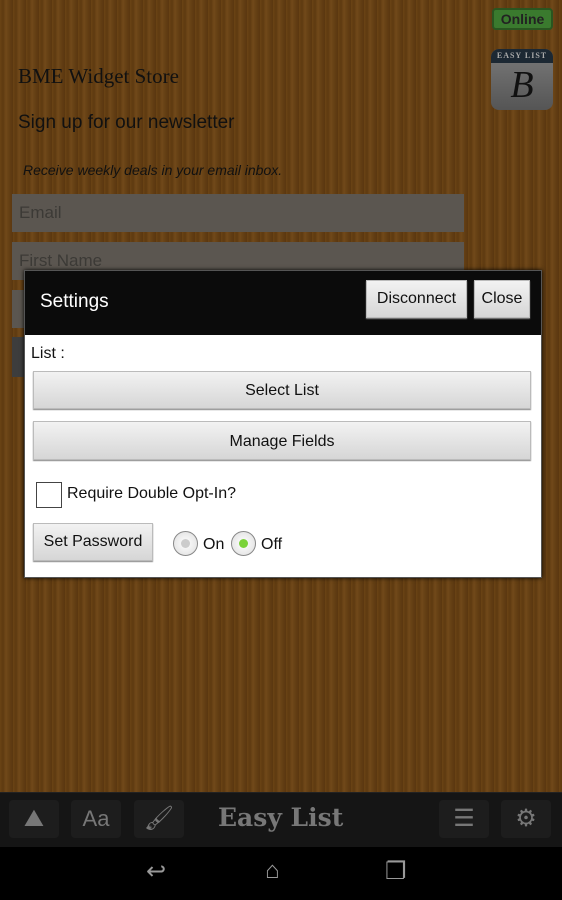  I want to click on list-label: List :, so click(48, 353).